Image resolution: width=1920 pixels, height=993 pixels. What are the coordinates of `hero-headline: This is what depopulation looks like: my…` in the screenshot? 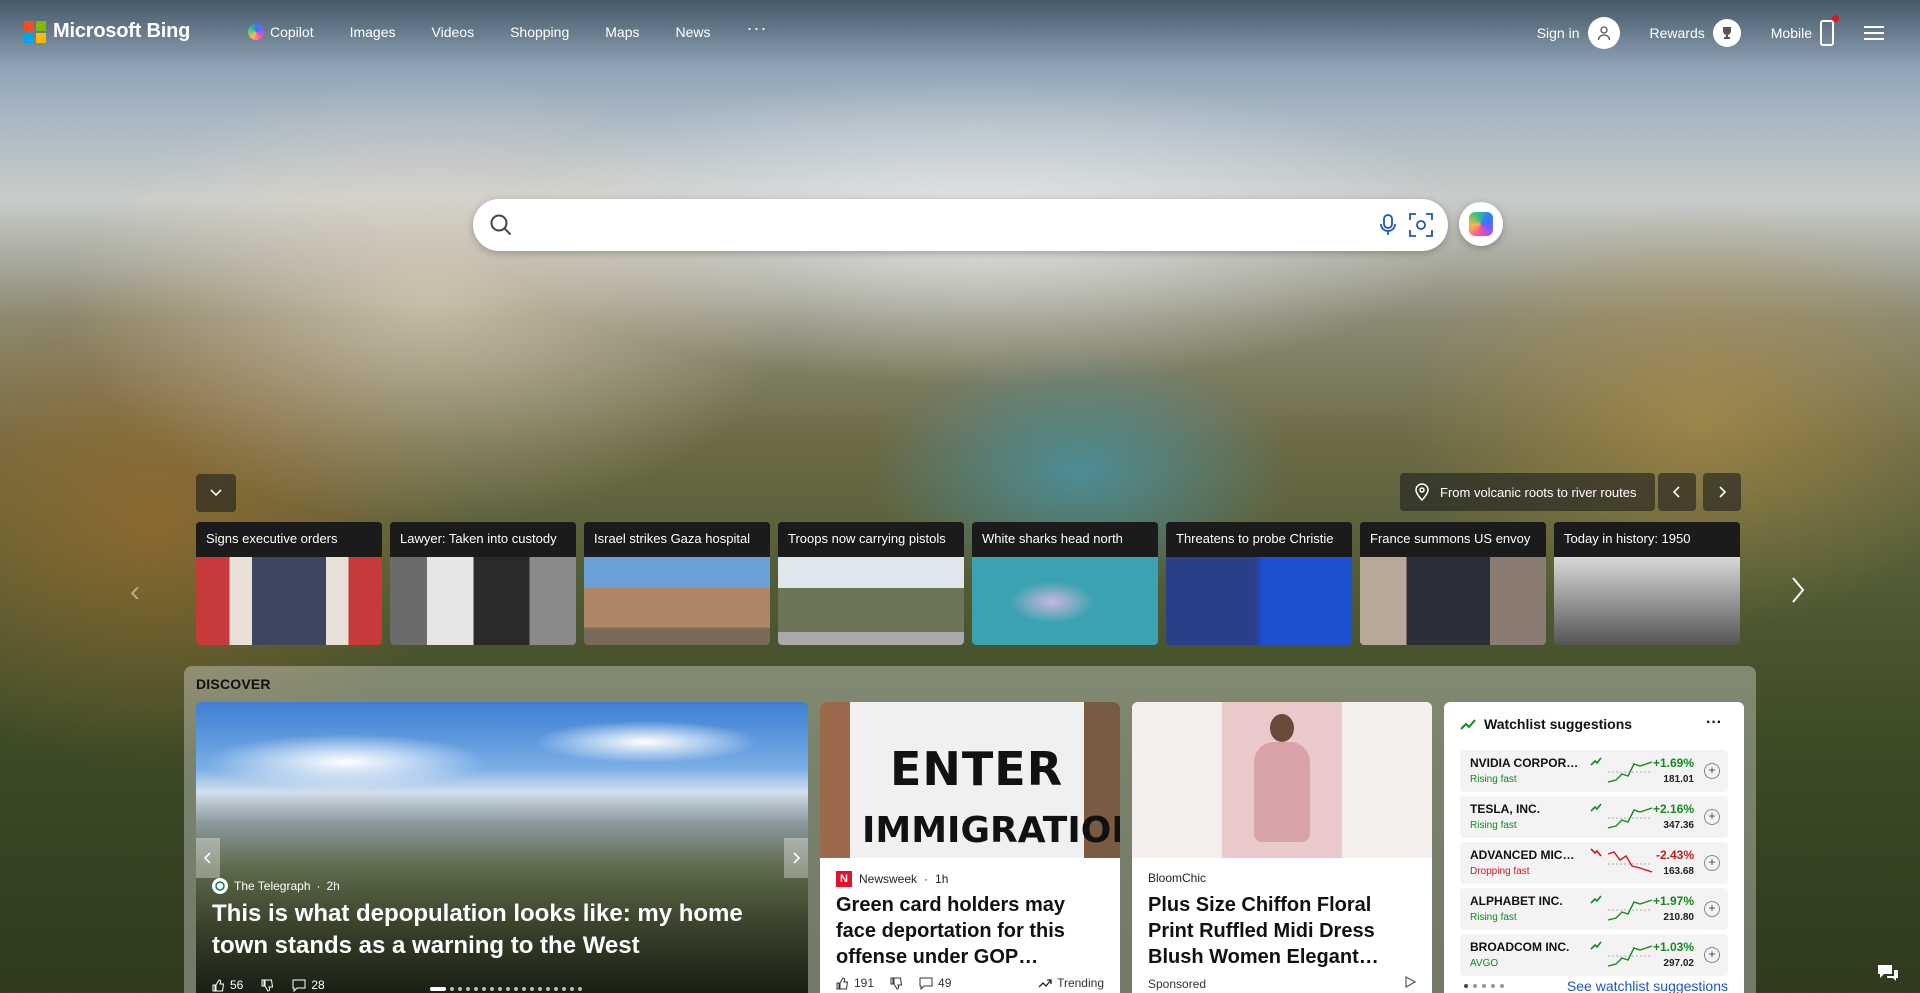 It's located at (492, 930).